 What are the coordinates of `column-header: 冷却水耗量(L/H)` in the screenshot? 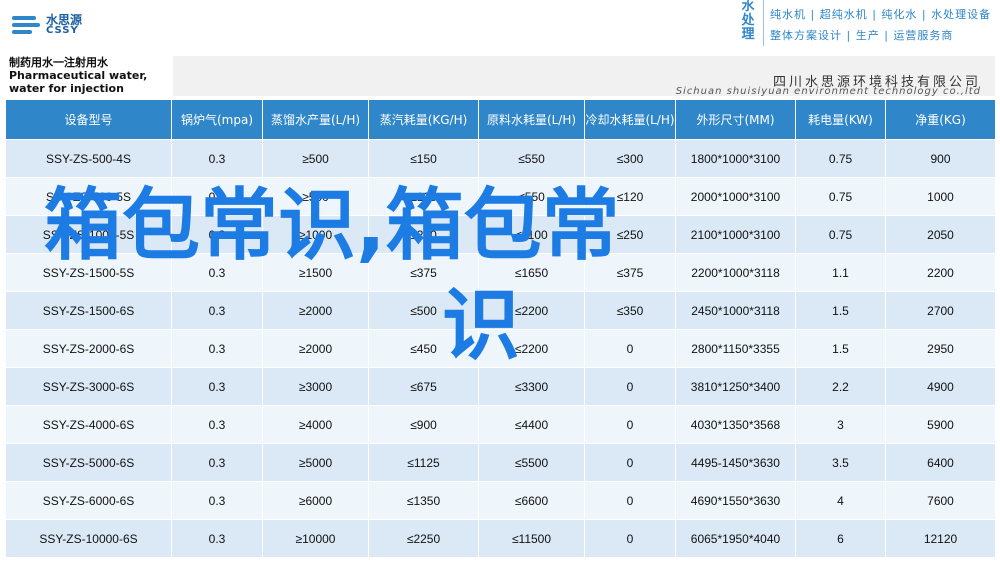 It's located at (630, 119).